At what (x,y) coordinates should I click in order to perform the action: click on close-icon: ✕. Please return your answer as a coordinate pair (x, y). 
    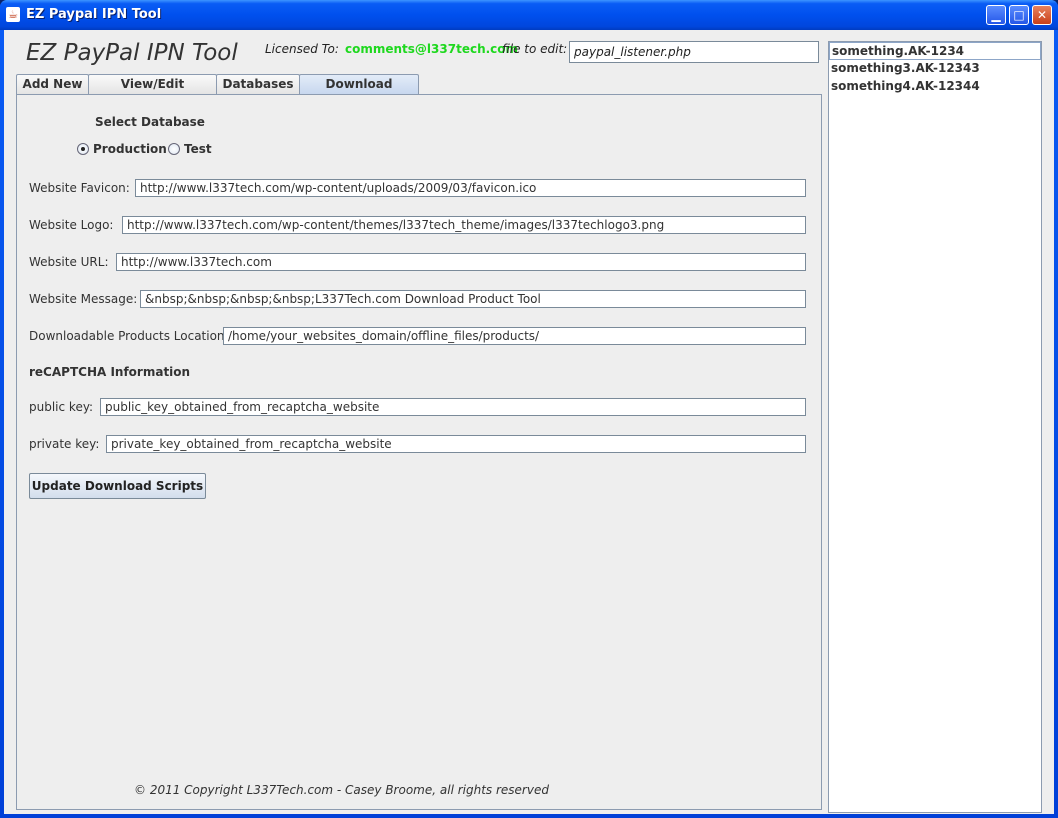
    Looking at the image, I should click on (1042, 15).